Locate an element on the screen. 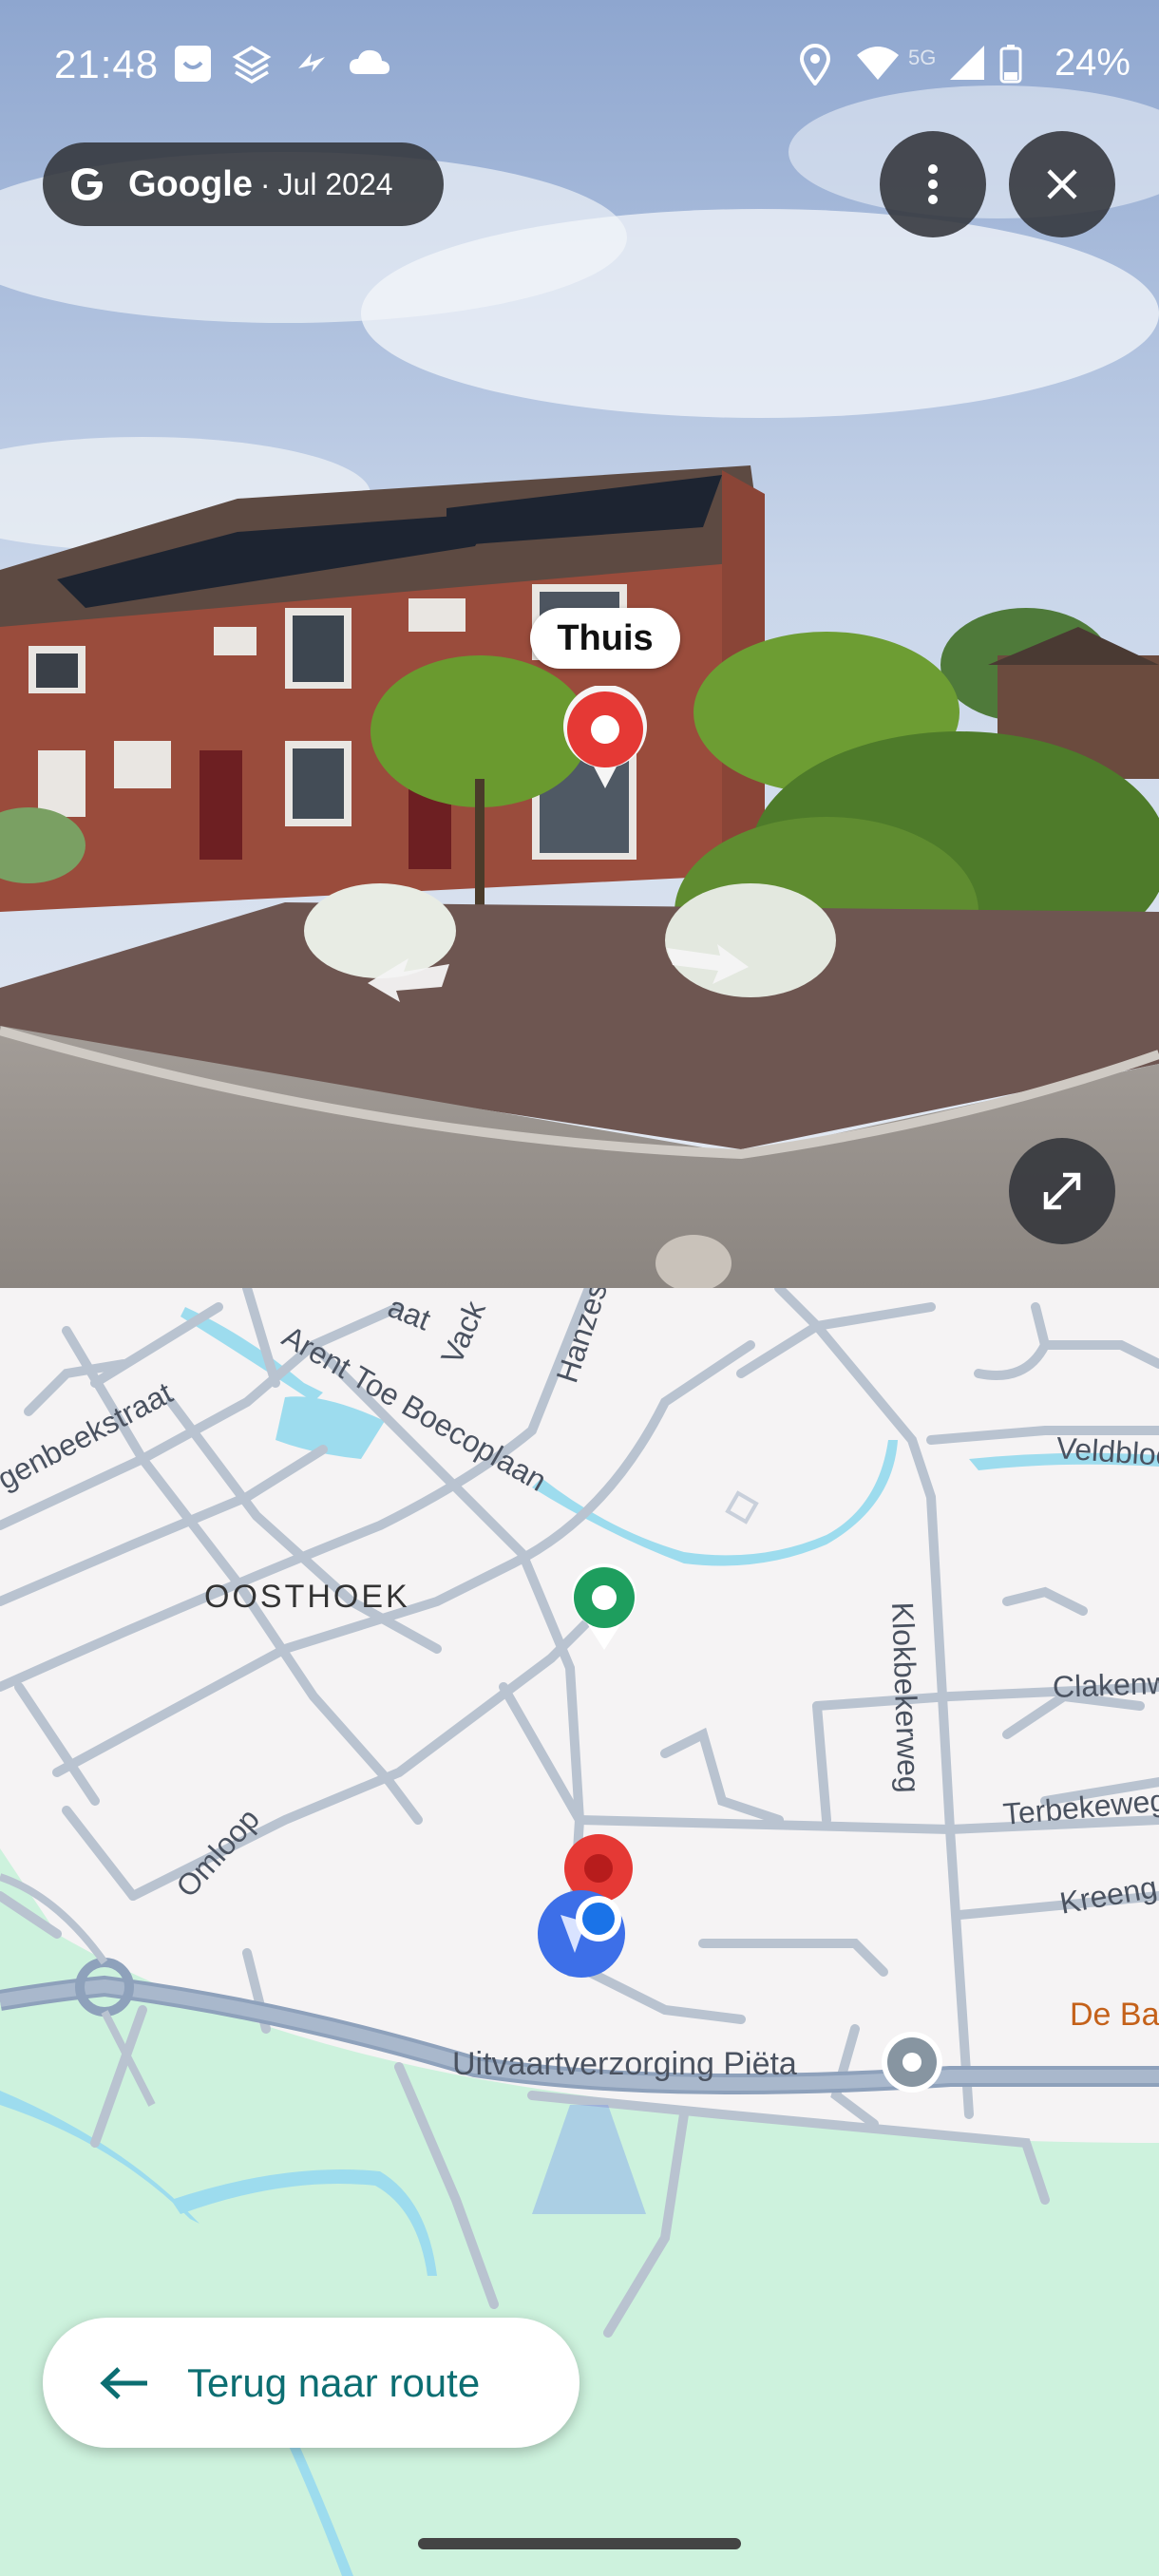 Image resolution: width=1159 pixels, height=2576 pixels. more-options-button is located at coordinates (933, 184).